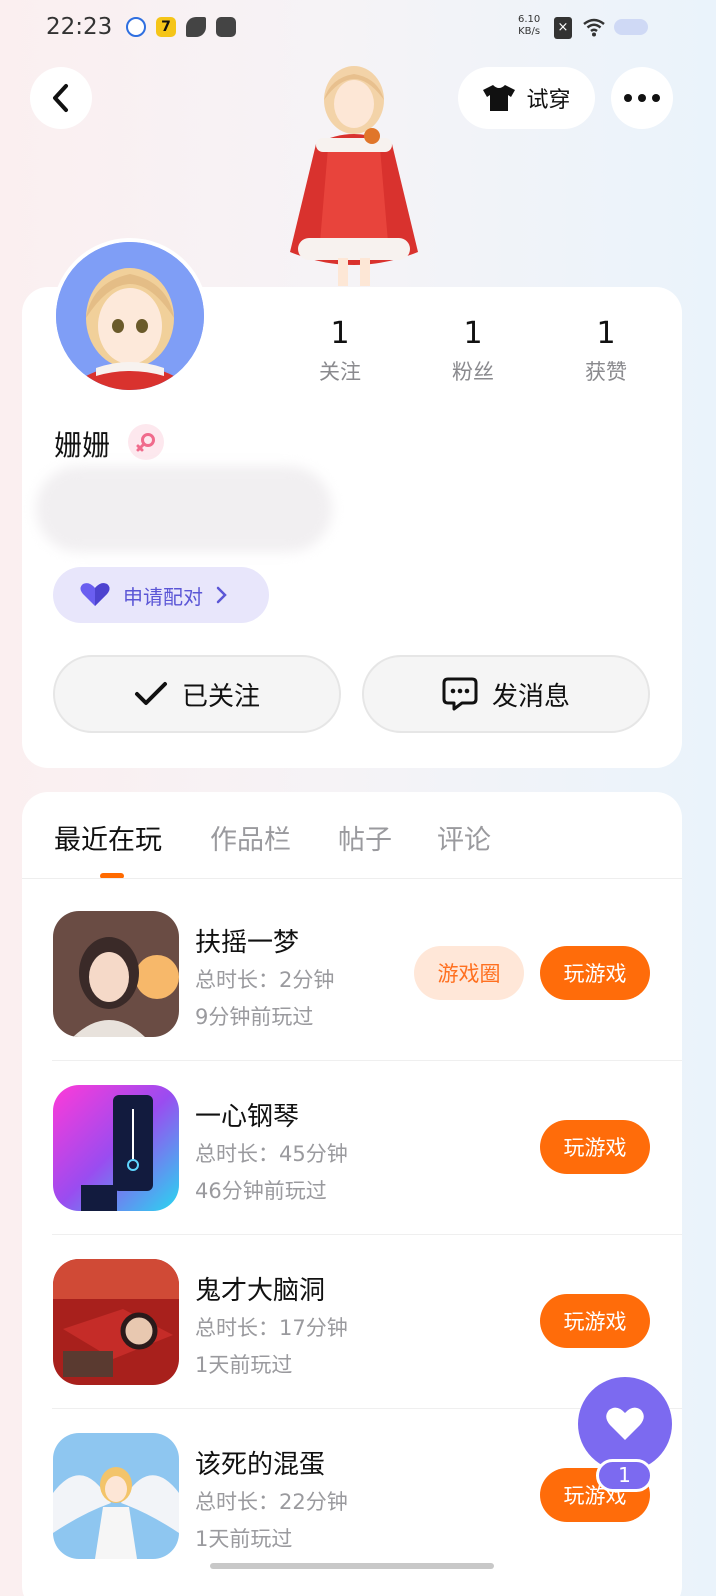 Image resolution: width=716 pixels, height=1596 pixels. Describe the element at coordinates (196, 27) in the screenshot. I see `leaf-app-icon` at that location.